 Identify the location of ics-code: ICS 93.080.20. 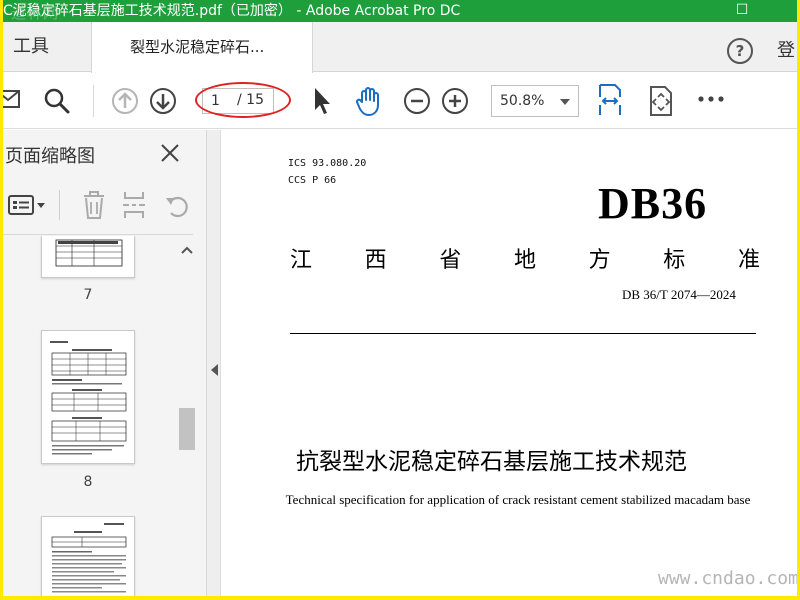
(327, 163).